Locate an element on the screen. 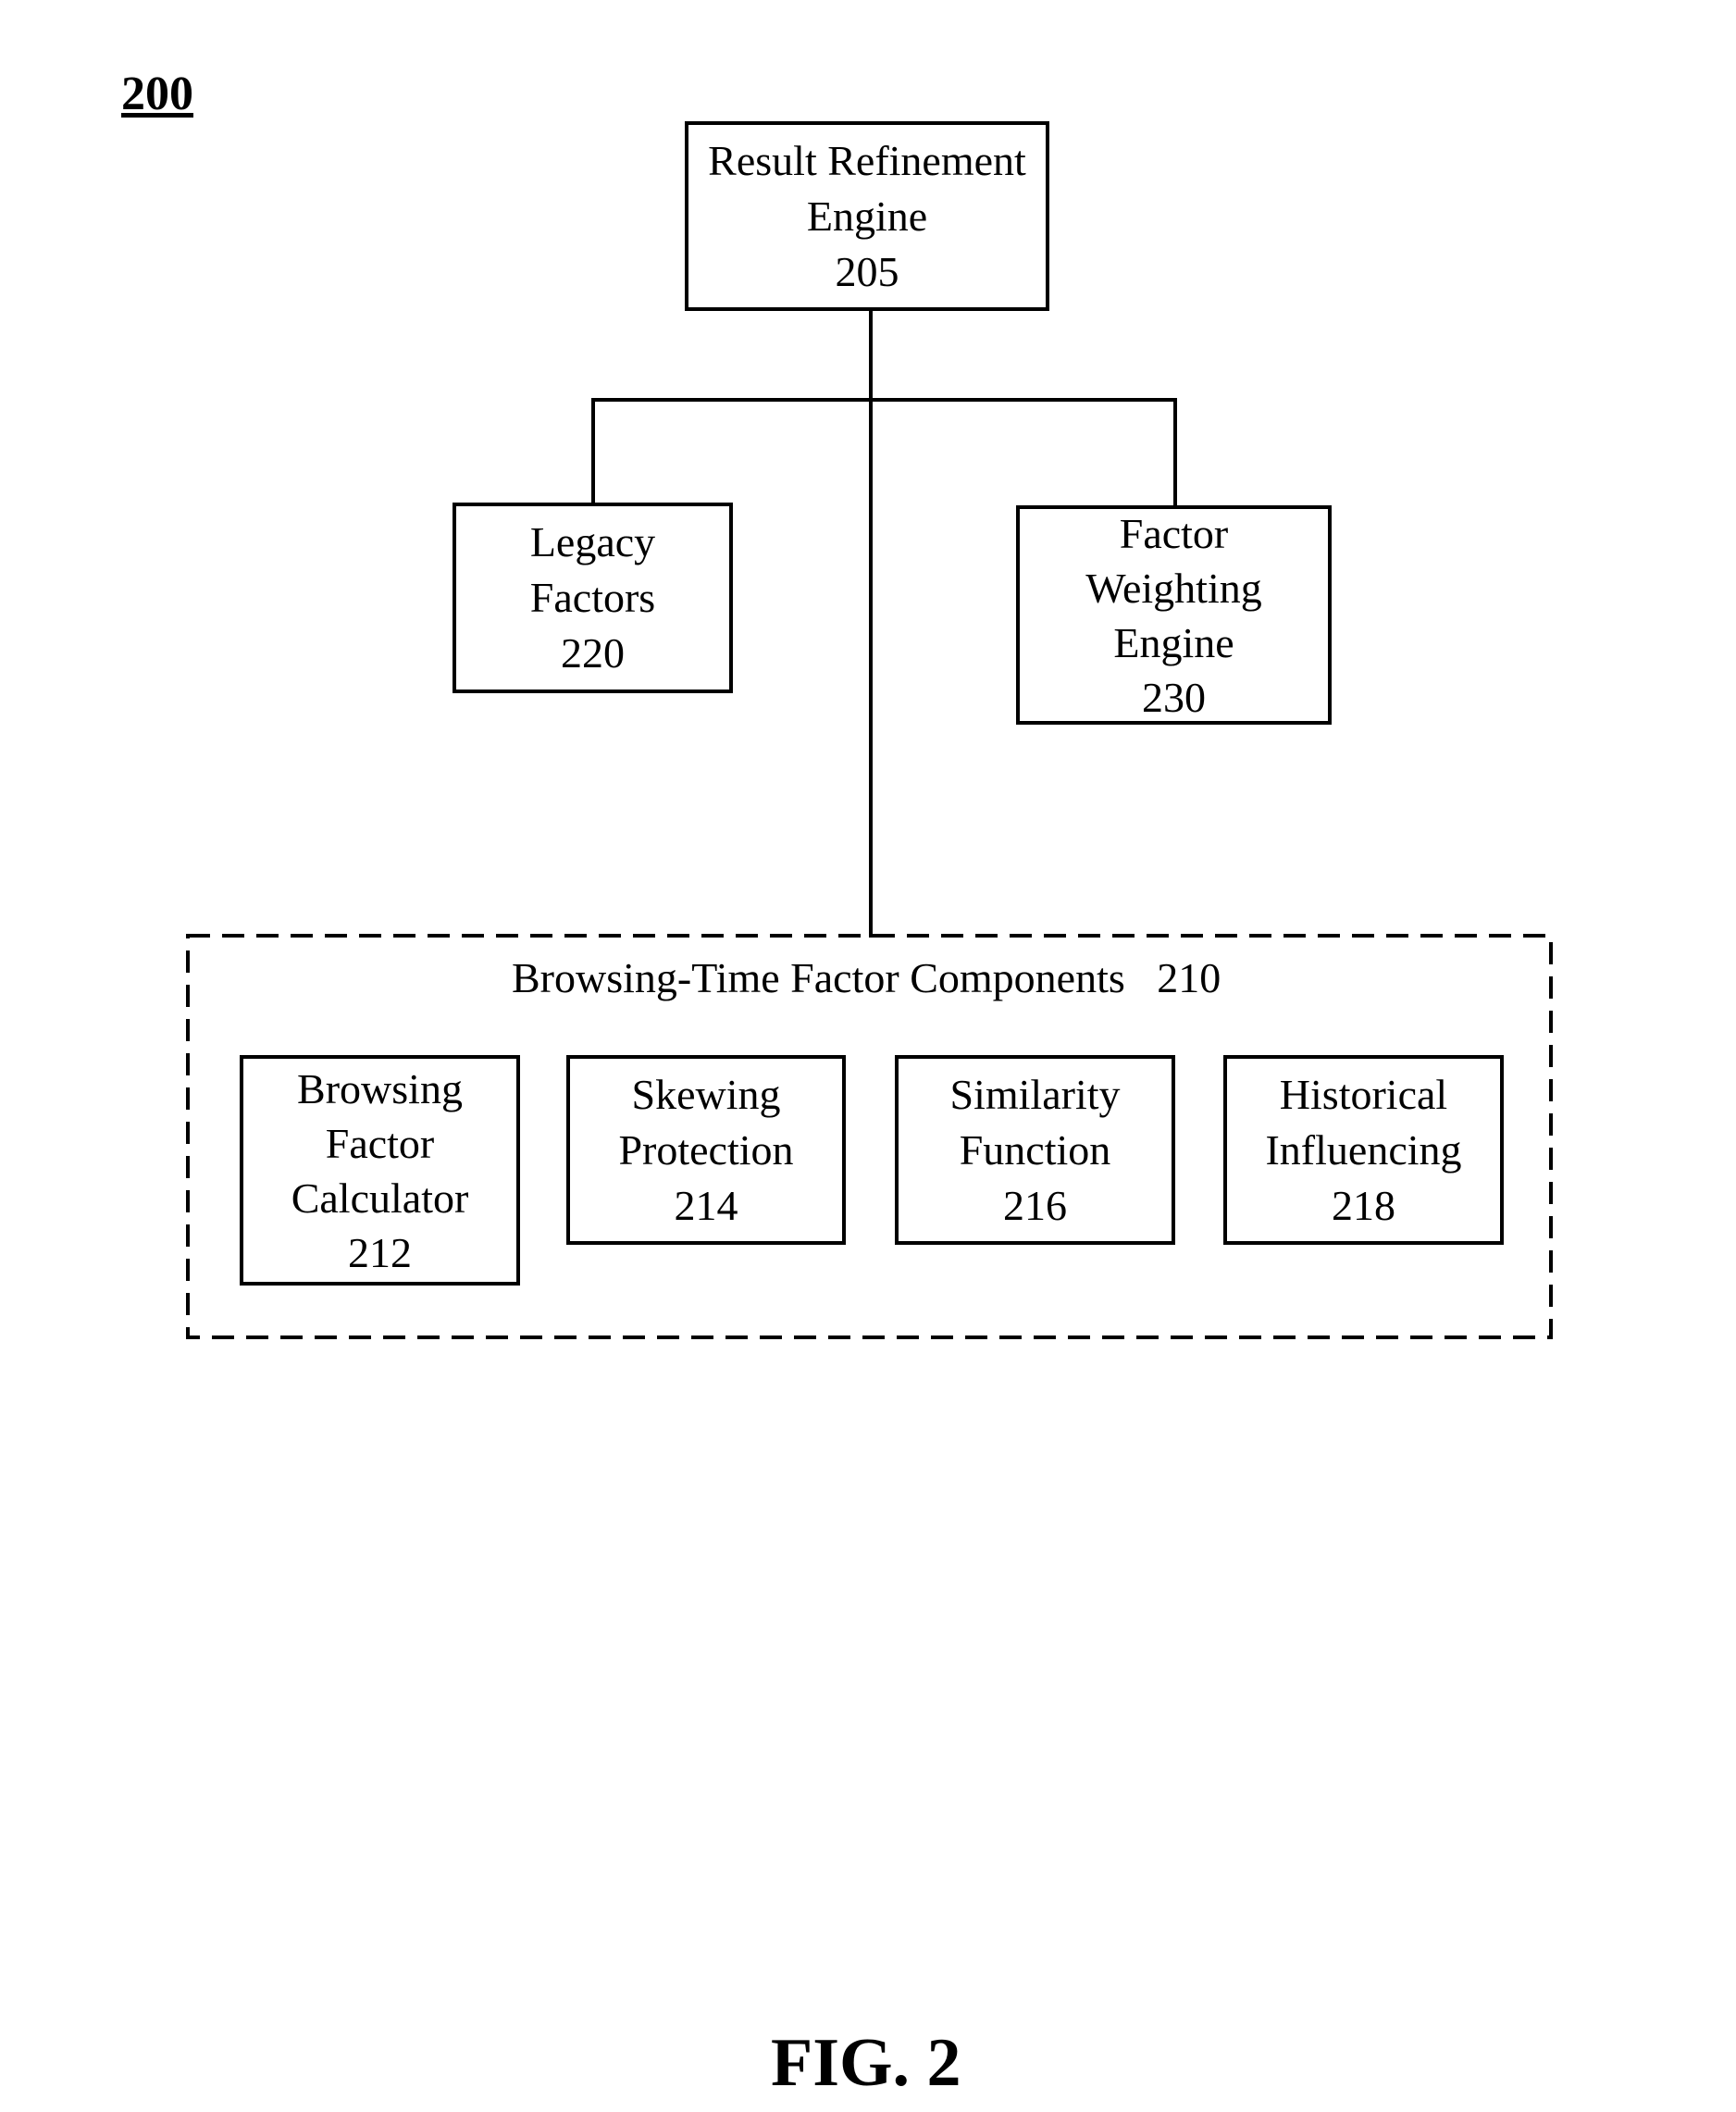 This screenshot has height=2112, width=1736. group-title-text: Browsing-Time Factor Components is located at coordinates (818, 978).